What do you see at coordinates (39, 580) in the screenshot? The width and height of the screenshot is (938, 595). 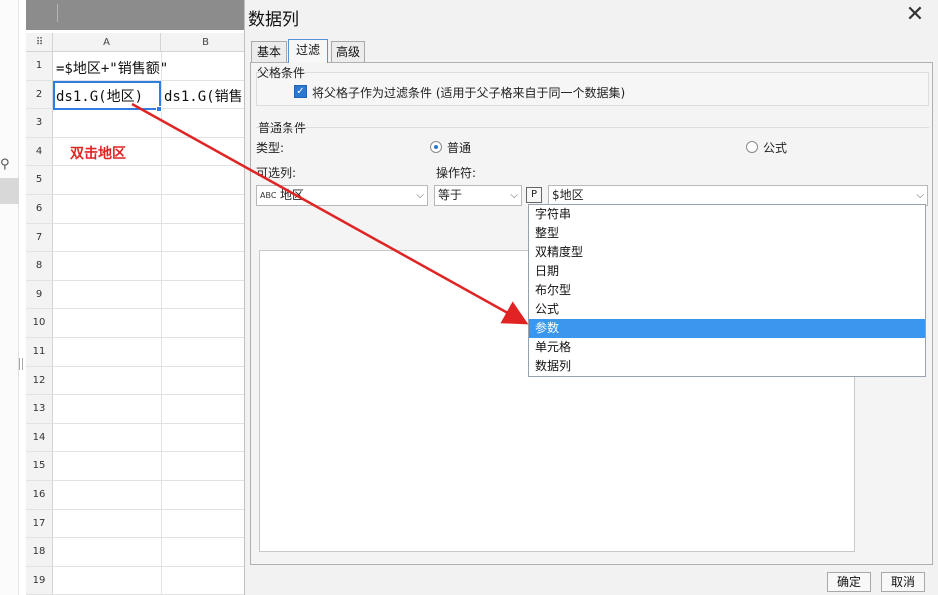 I see `row-header: 19` at bounding box center [39, 580].